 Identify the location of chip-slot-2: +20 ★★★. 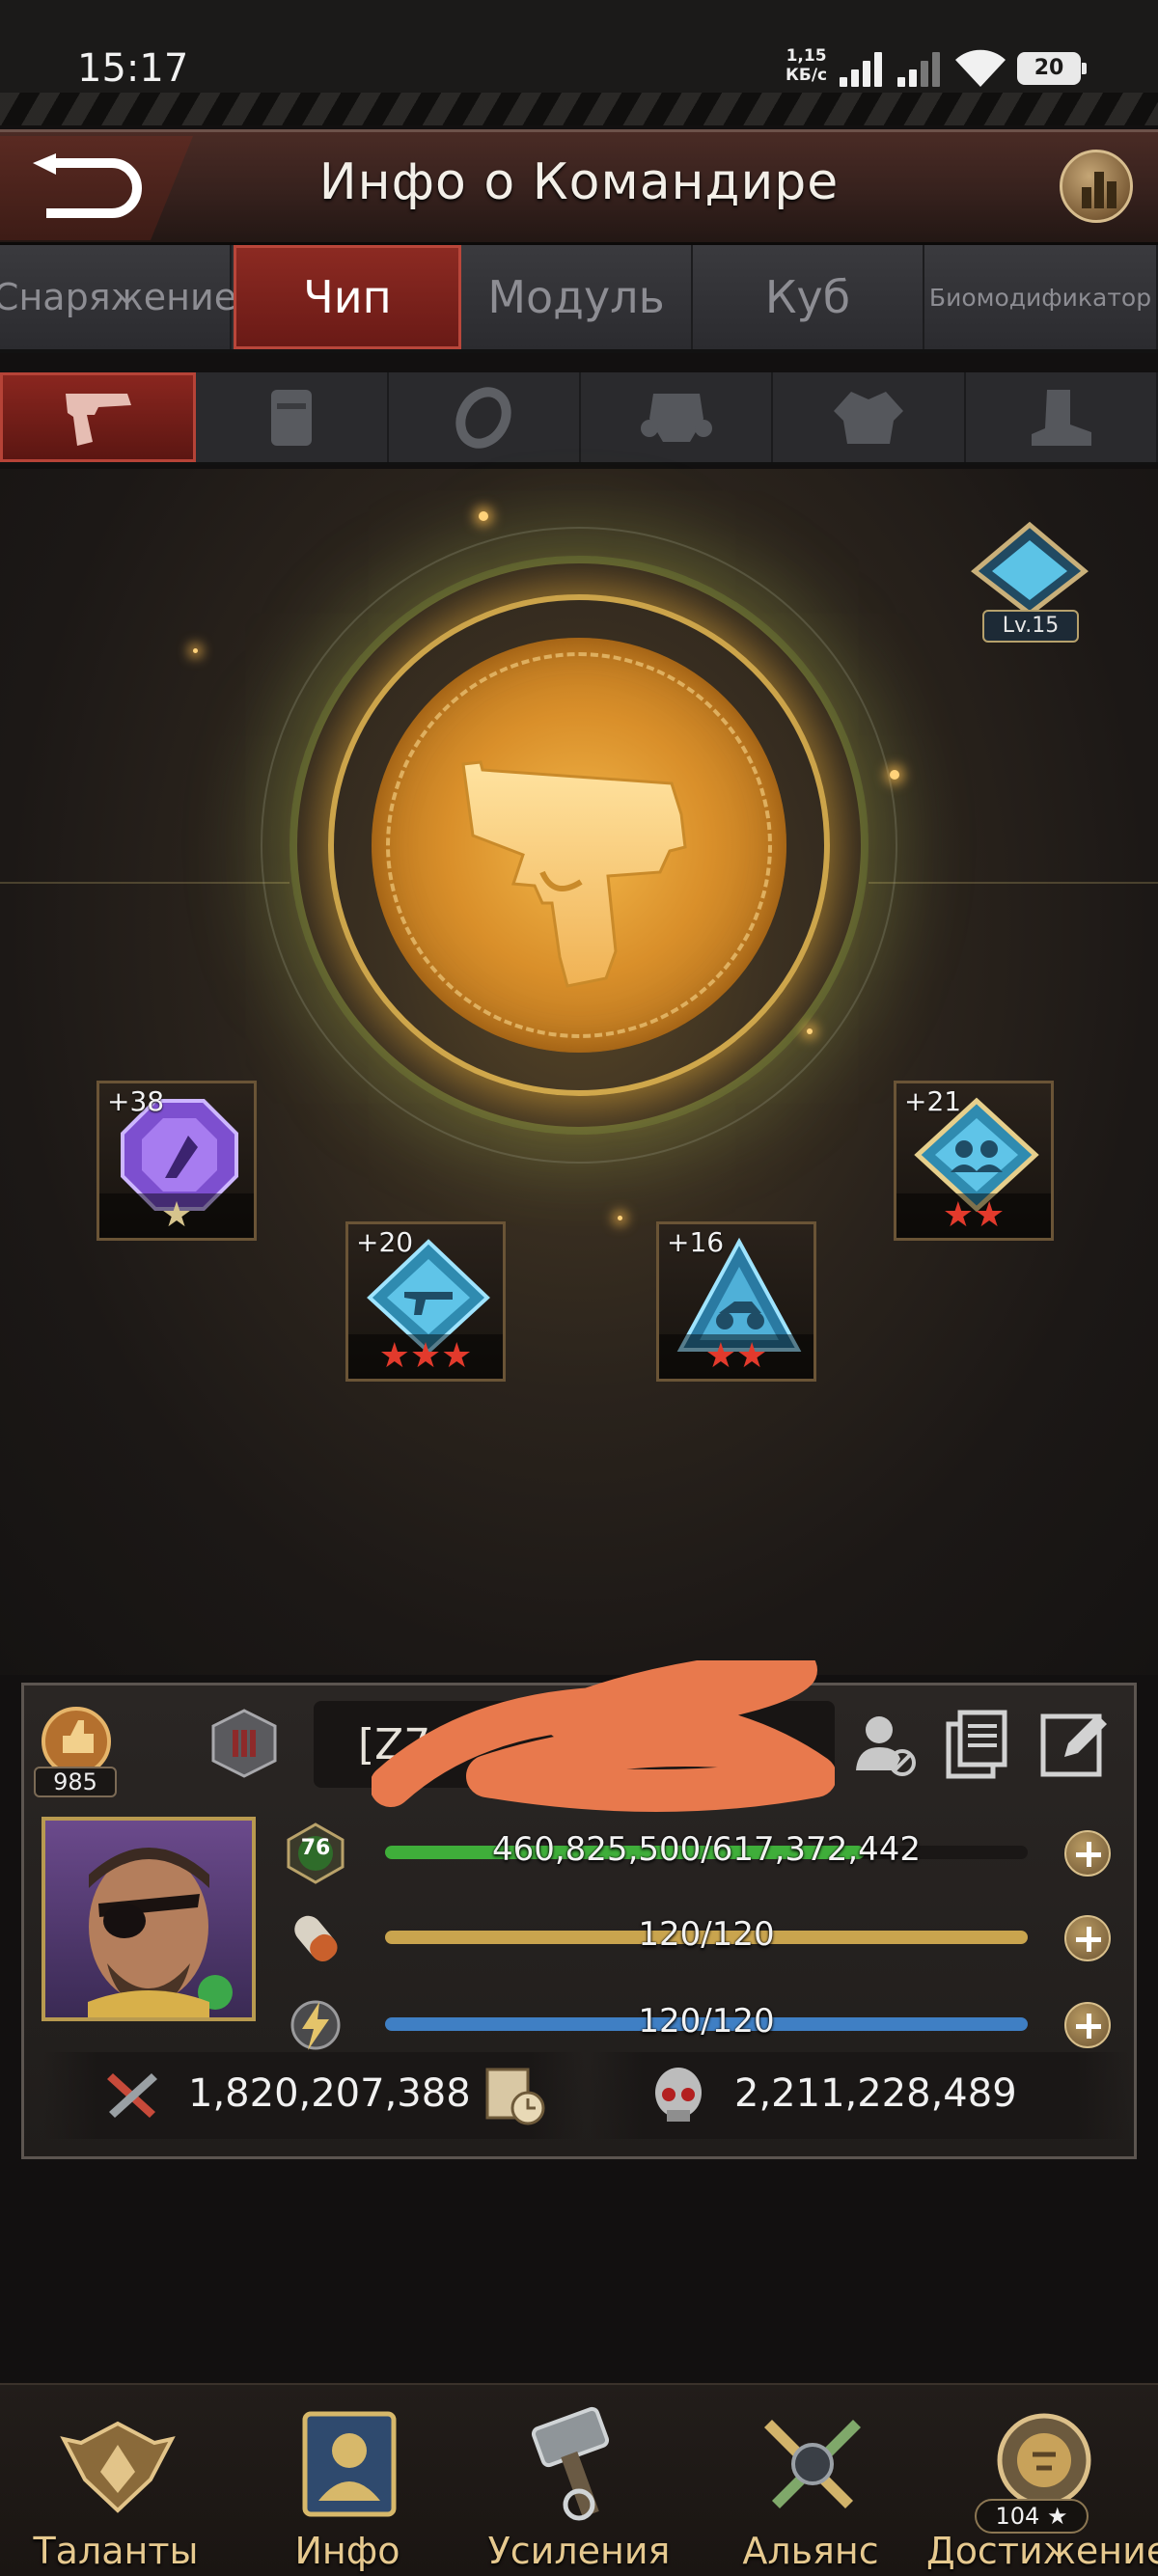
(425, 1302).